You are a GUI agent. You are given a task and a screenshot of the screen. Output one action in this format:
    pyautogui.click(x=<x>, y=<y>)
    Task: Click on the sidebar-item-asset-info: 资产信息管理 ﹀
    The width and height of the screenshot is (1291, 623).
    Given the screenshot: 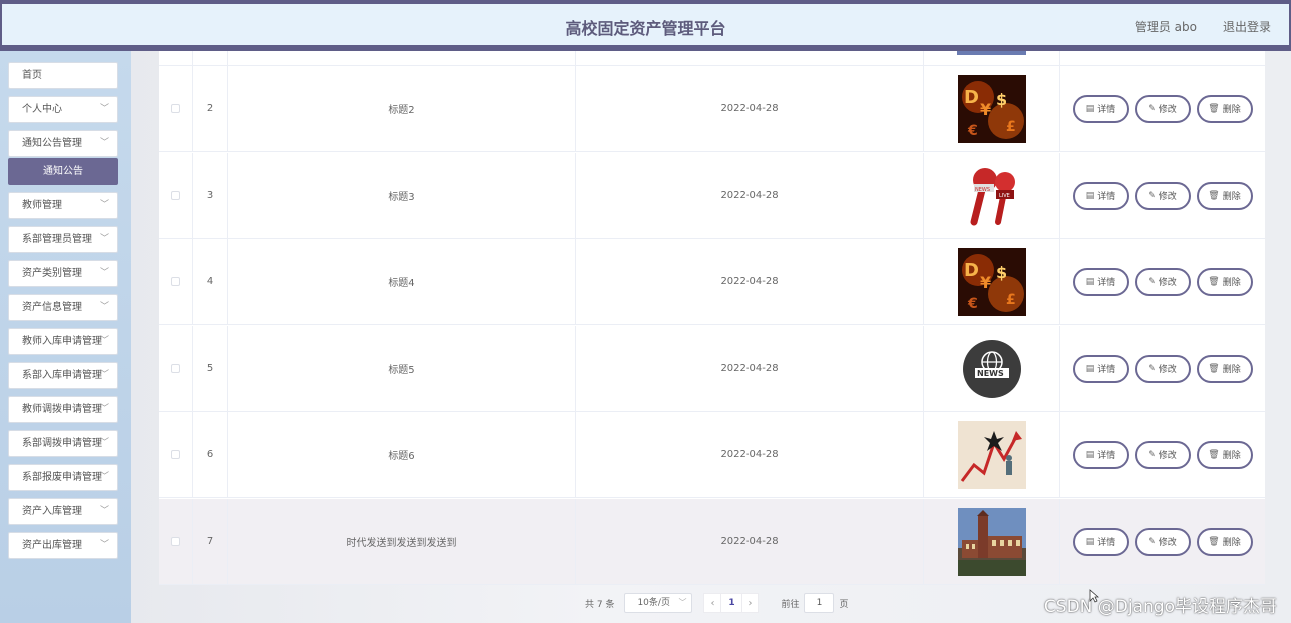 What is the action you would take?
    pyautogui.click(x=63, y=307)
    